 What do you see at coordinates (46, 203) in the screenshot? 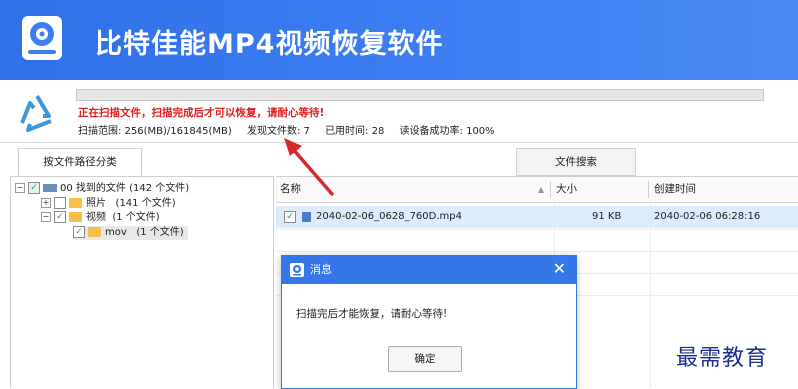
I see `expand-icon: +` at bounding box center [46, 203].